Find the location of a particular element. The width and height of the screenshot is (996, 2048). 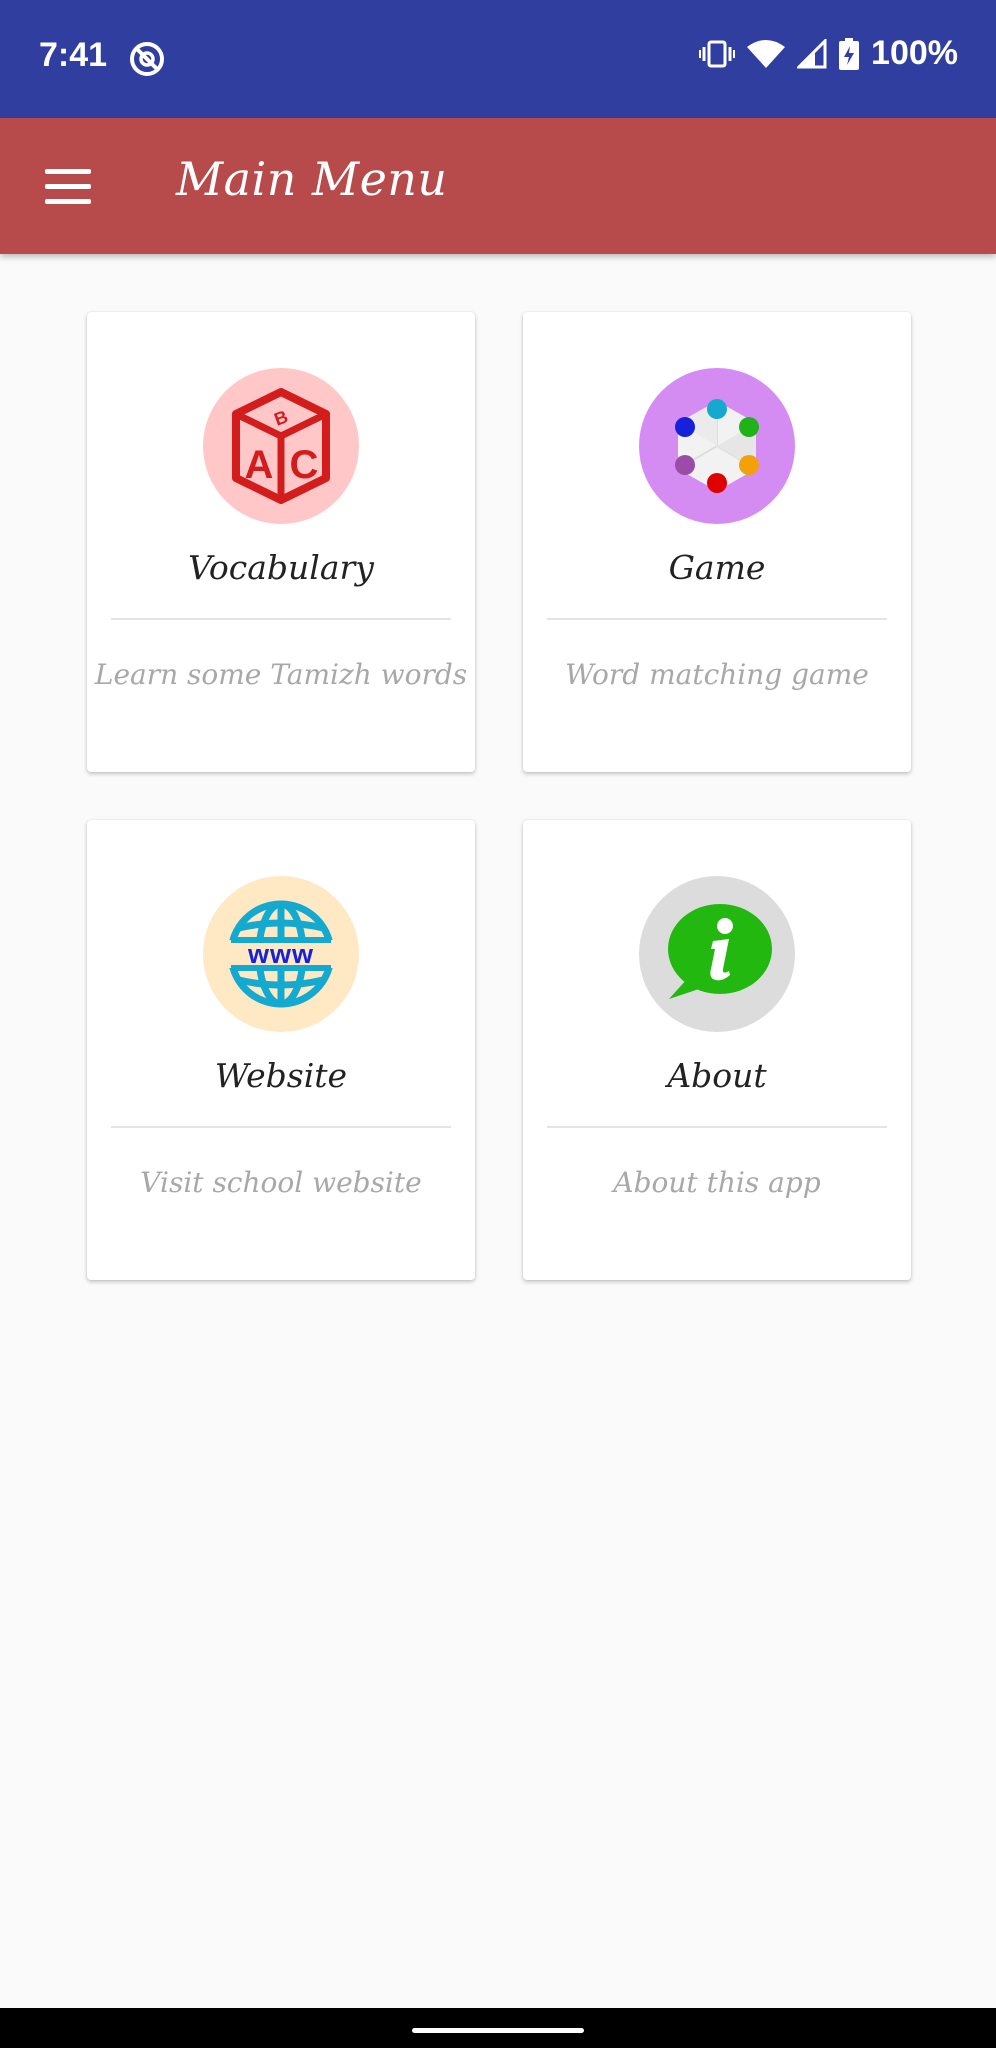

svg-text: C is located at coordinates (304, 465).